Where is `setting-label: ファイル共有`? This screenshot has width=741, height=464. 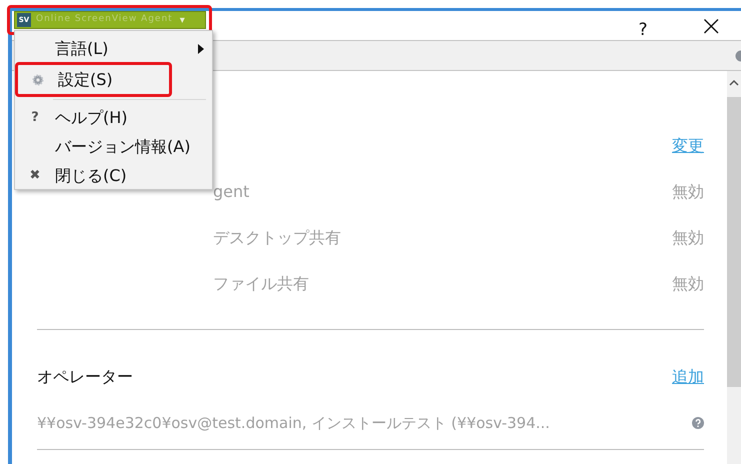 setting-label: ファイル共有 is located at coordinates (260, 284).